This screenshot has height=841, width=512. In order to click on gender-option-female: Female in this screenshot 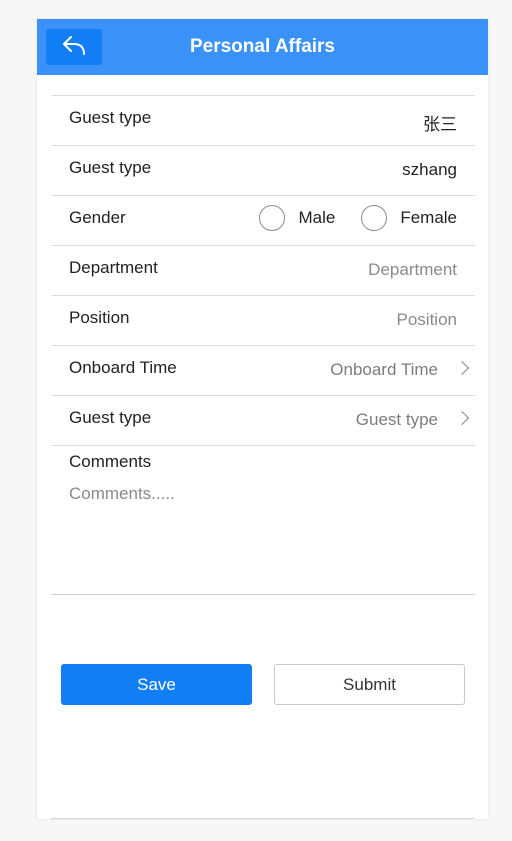, I will do `click(409, 218)`.